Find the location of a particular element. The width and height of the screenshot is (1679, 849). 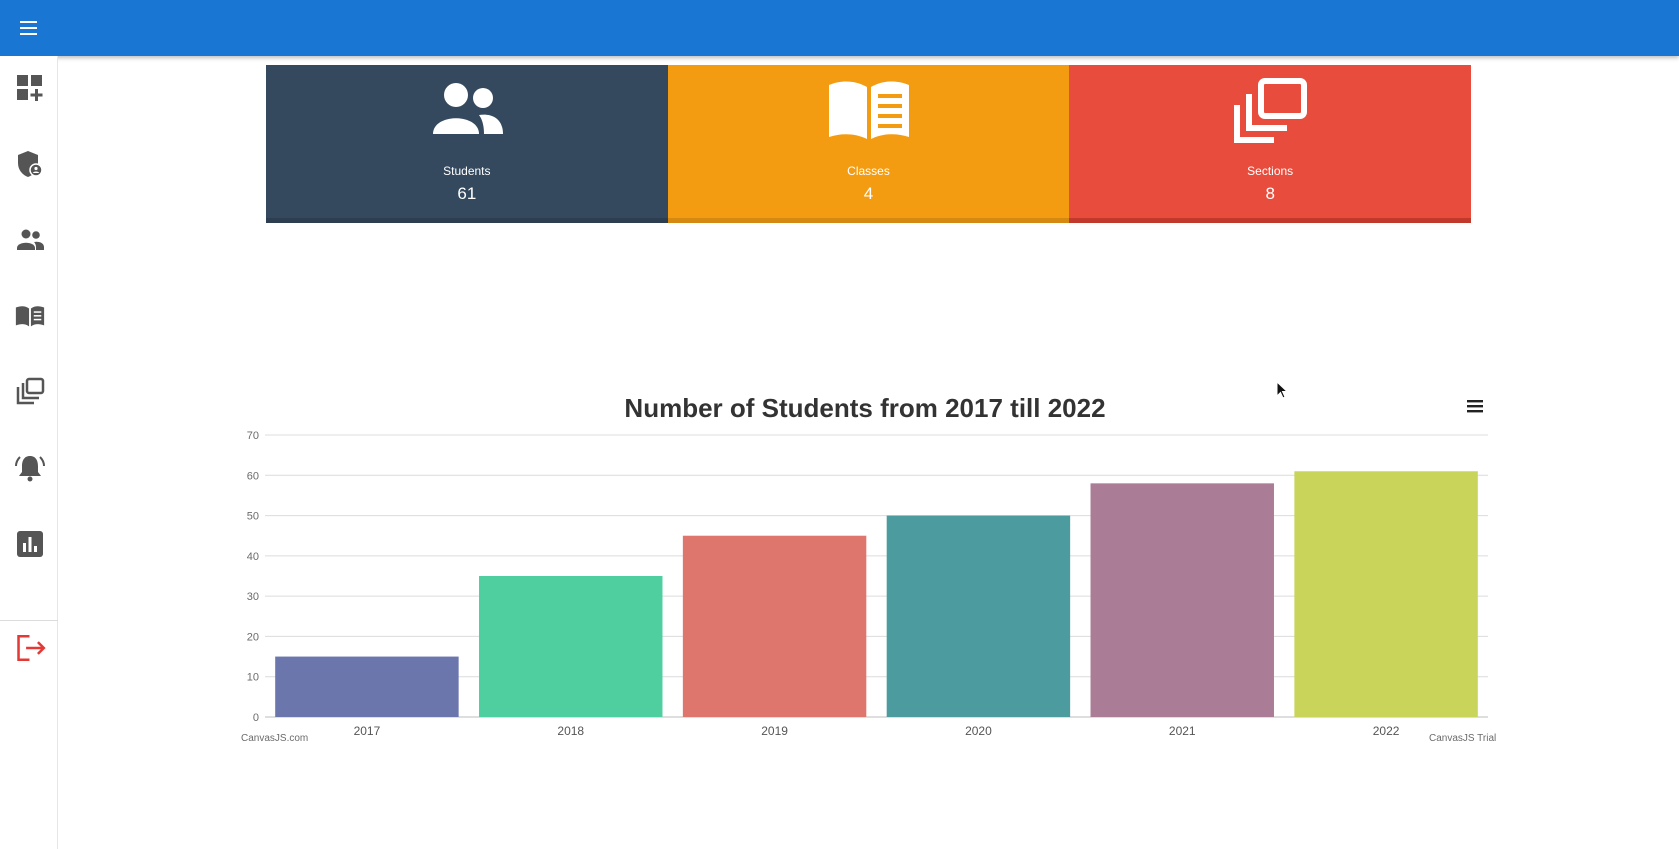

y-tick-label: 40 is located at coordinates (253, 557).